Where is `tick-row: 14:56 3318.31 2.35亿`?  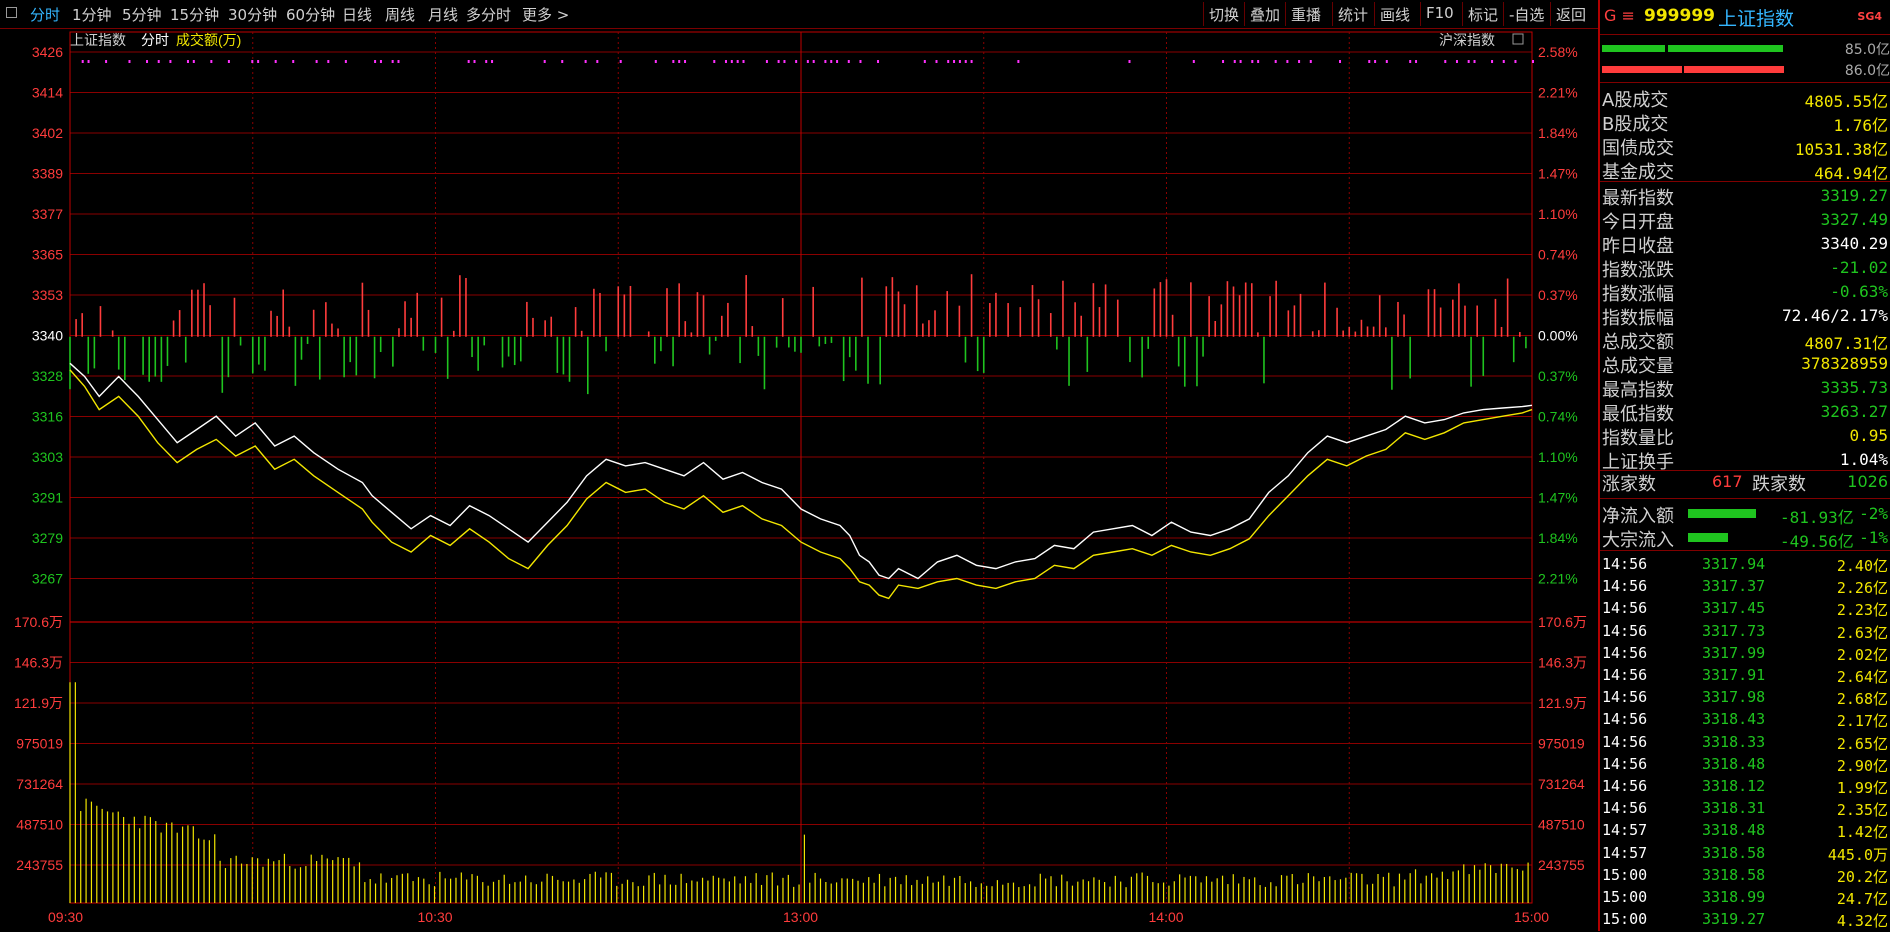 tick-row: 14:56 3318.31 2.35亿 is located at coordinates (1745, 810).